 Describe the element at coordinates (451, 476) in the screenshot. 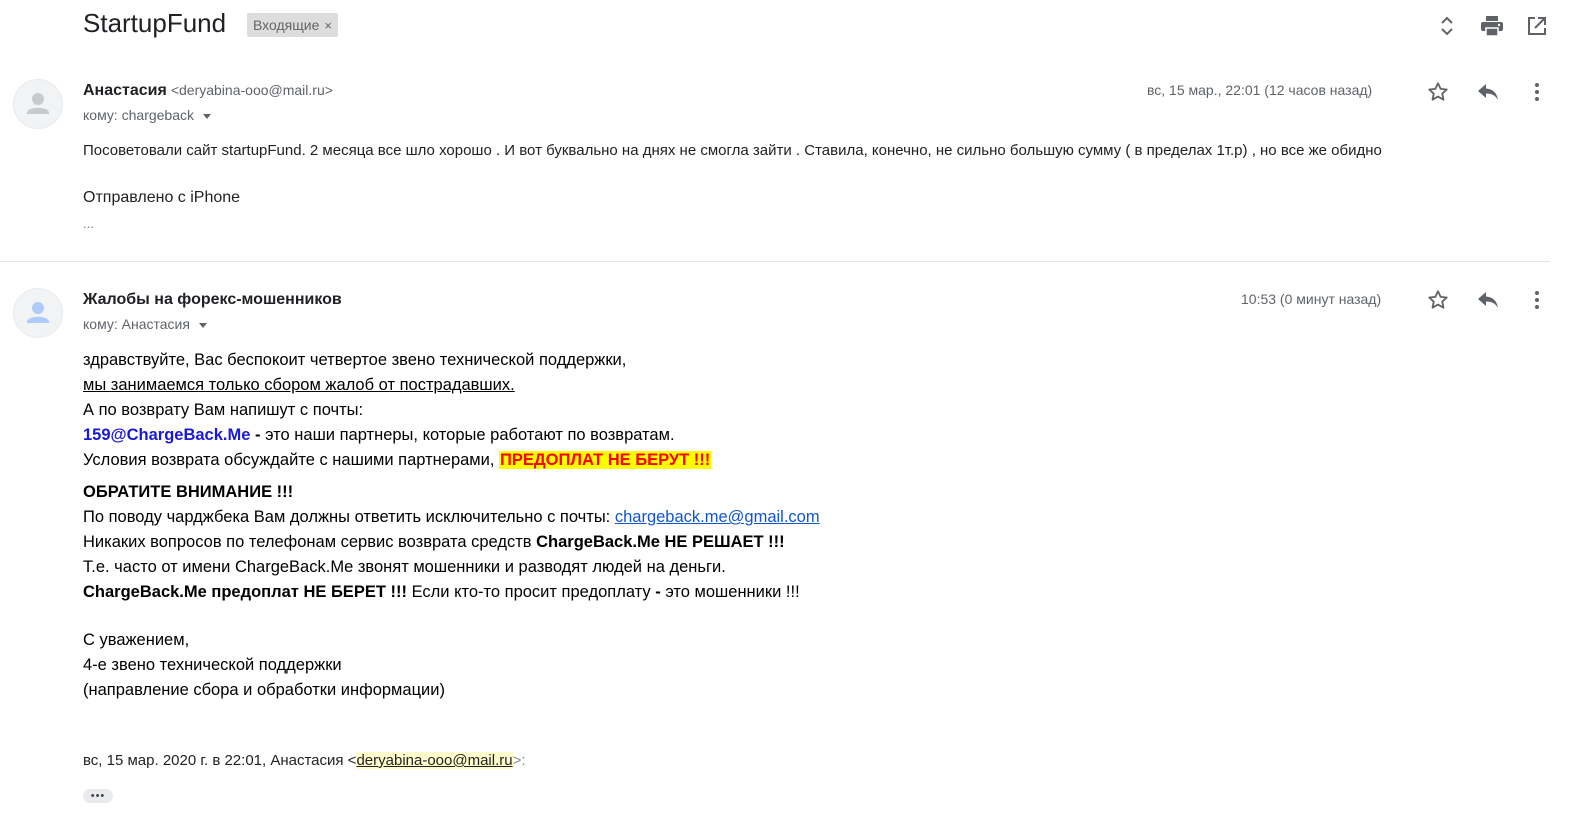

I see `clipped-line` at that location.